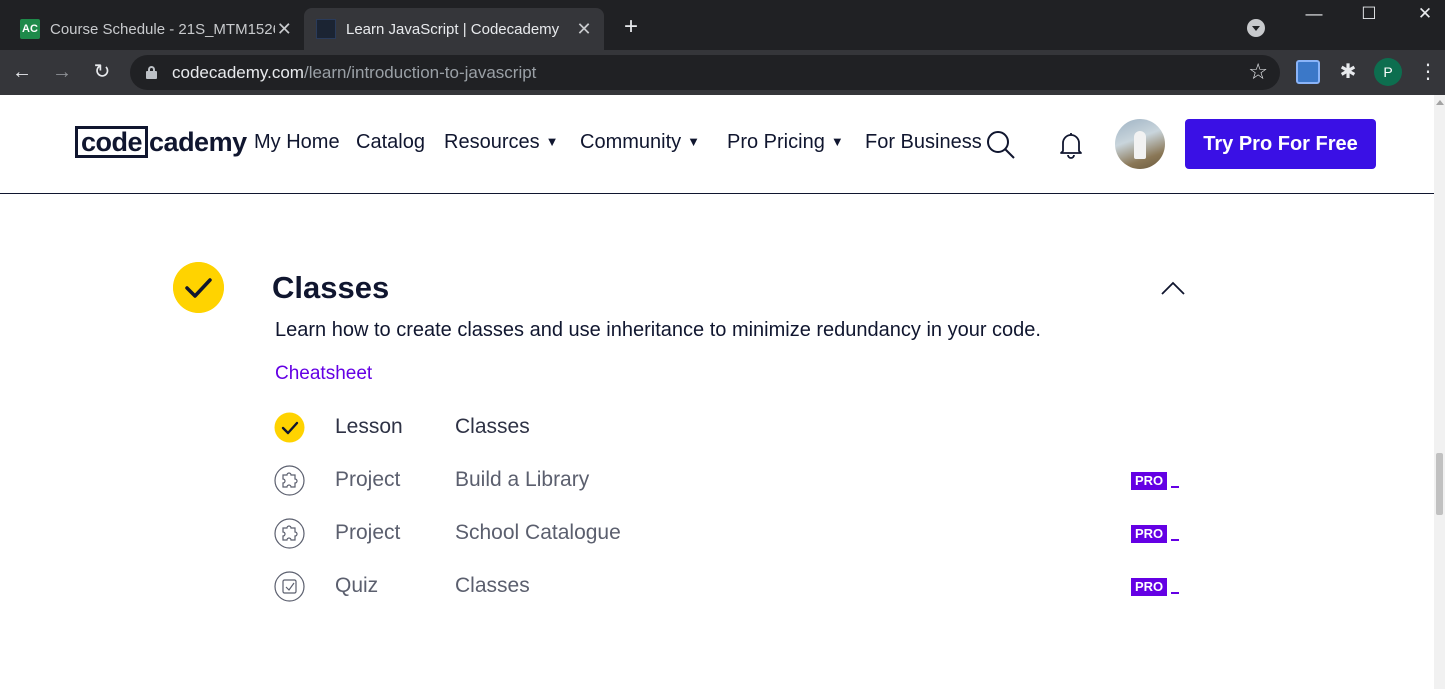 The width and height of the screenshot is (1445, 689). I want to click on item-type: Lesson, so click(369, 426).